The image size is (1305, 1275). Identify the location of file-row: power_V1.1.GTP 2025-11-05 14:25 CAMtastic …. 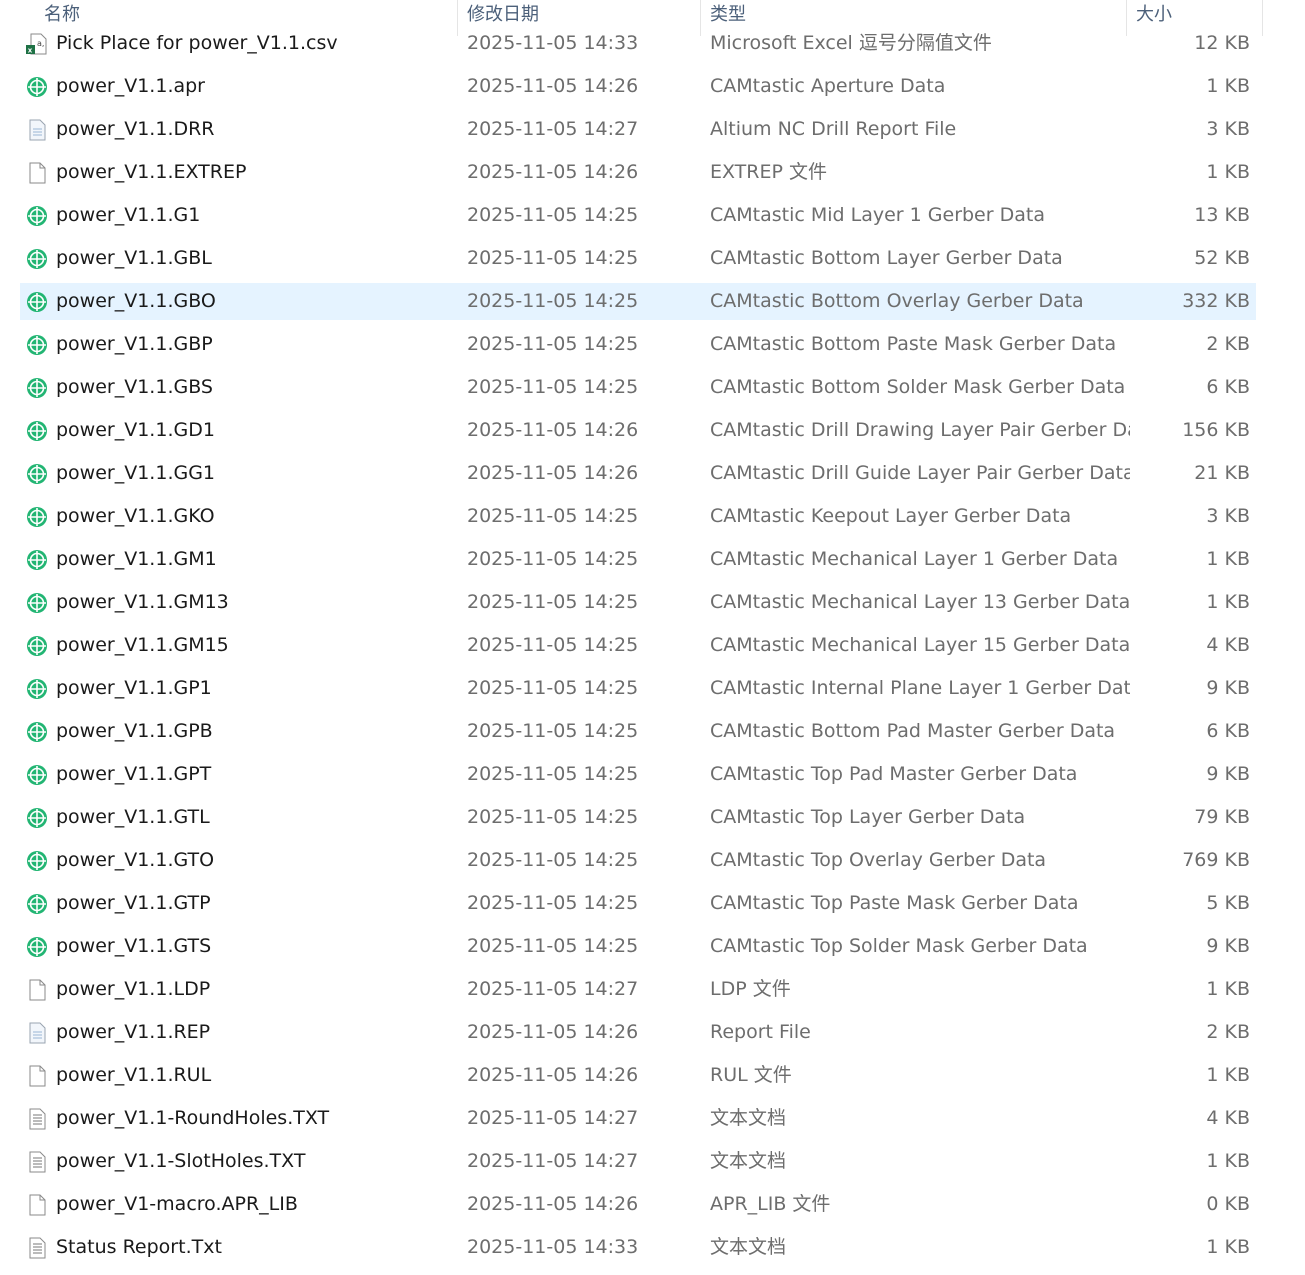
(638, 903).